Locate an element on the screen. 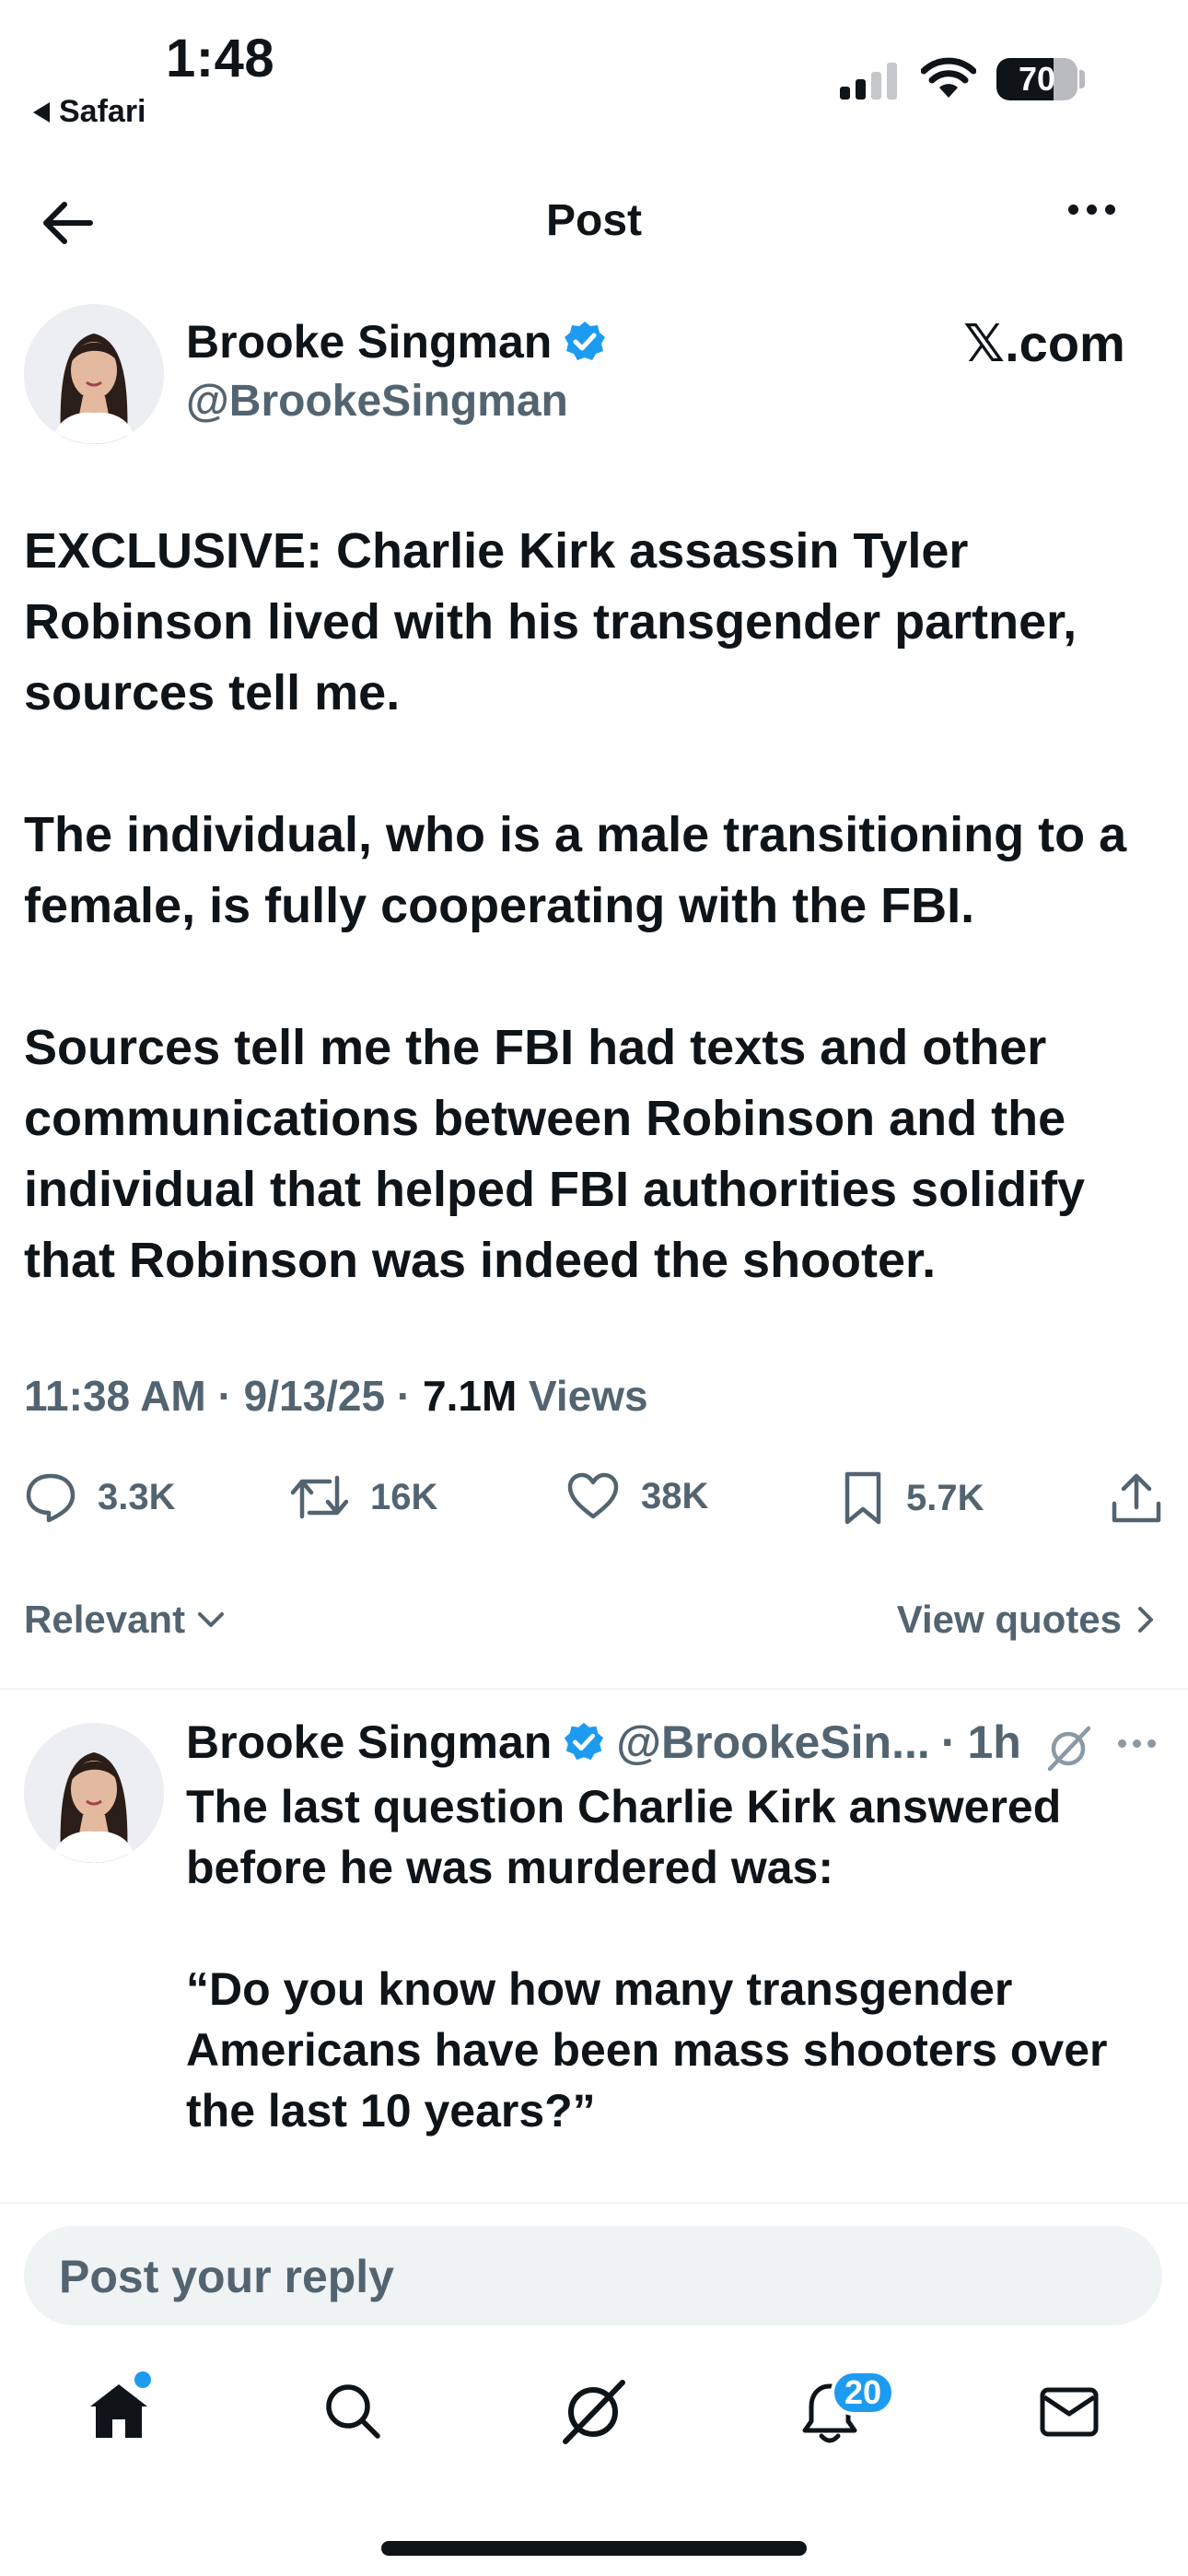 This screenshot has height=2576, width=1188. repost-count: 16K is located at coordinates (404, 1496).